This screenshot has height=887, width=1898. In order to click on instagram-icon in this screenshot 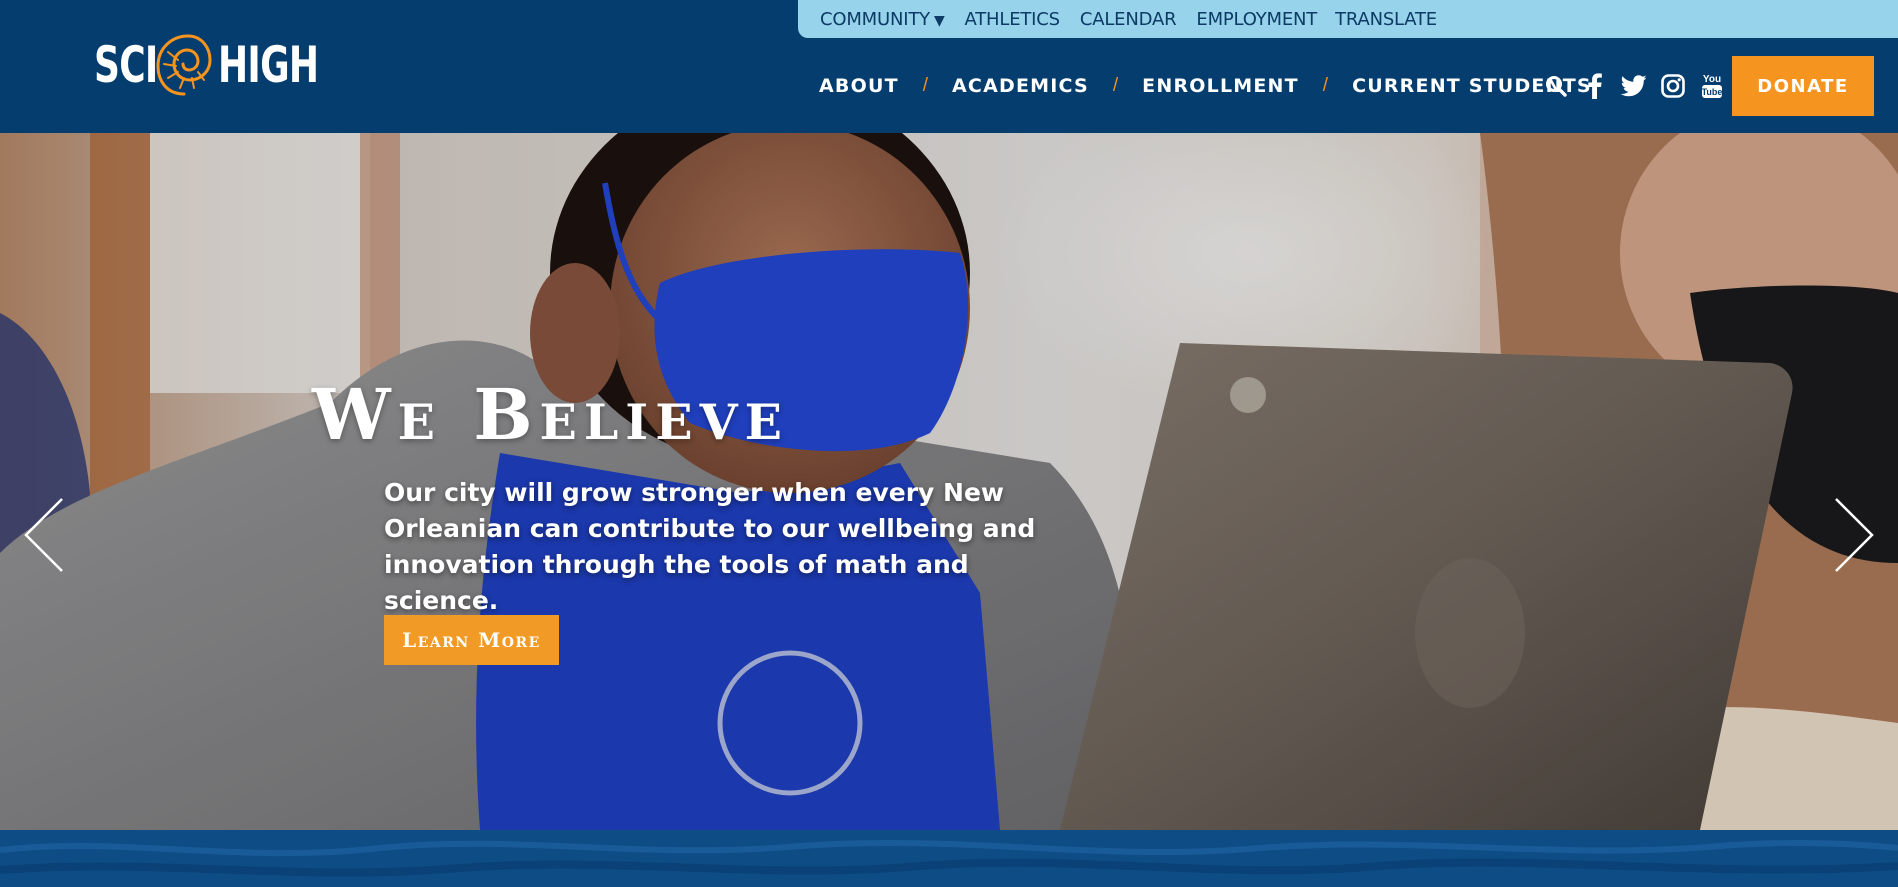, I will do `click(1673, 86)`.